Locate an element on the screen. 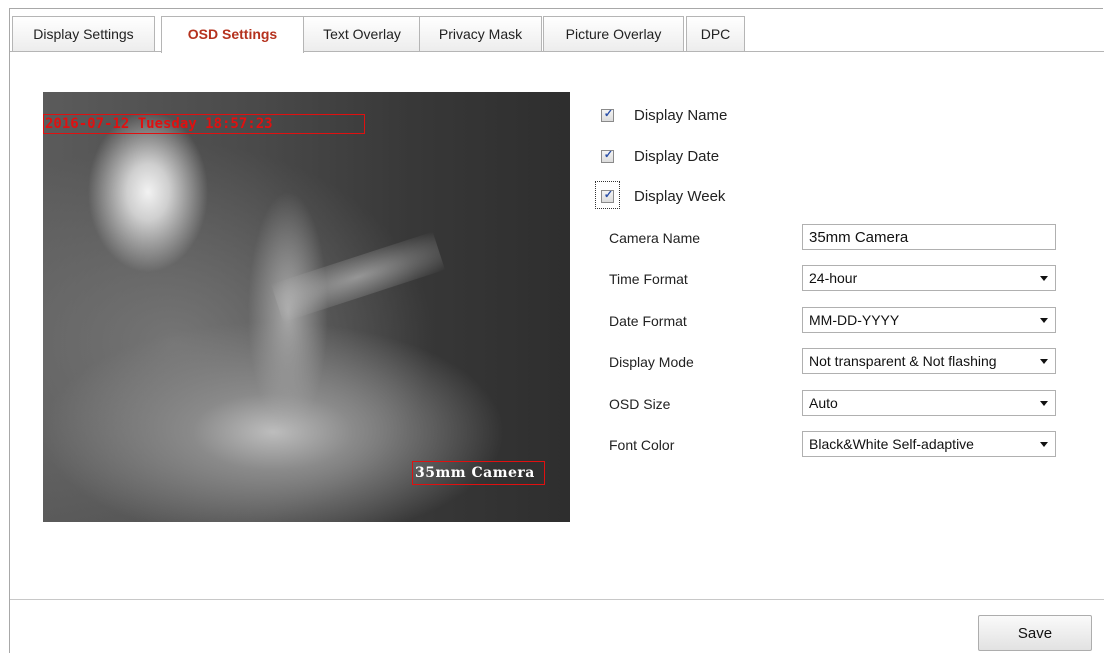 The width and height of the screenshot is (1104, 653). display-week-row: ✓ Display Week is located at coordinates (663, 196).